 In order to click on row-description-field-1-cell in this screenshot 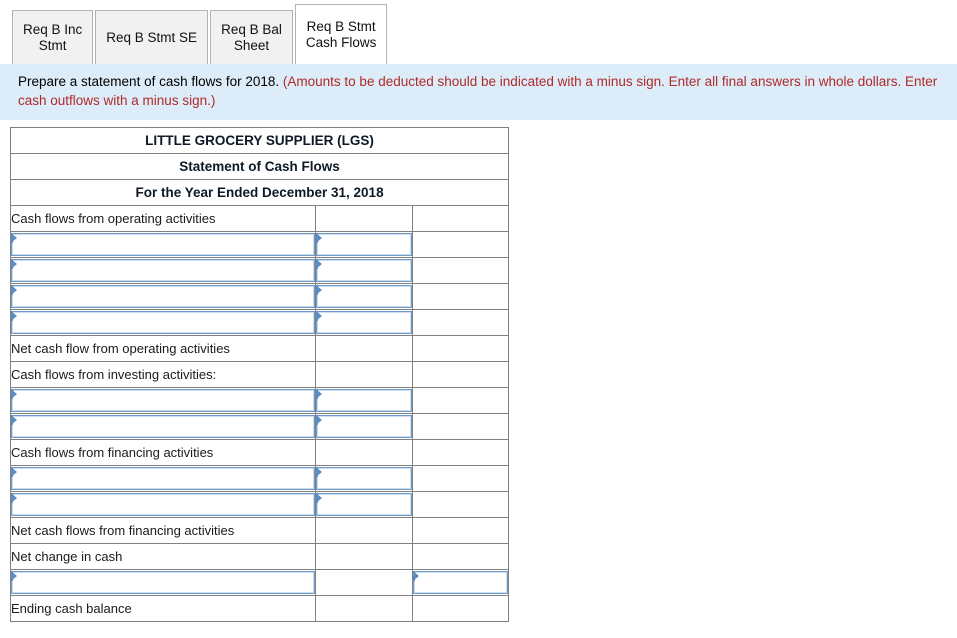, I will do `click(163, 244)`.